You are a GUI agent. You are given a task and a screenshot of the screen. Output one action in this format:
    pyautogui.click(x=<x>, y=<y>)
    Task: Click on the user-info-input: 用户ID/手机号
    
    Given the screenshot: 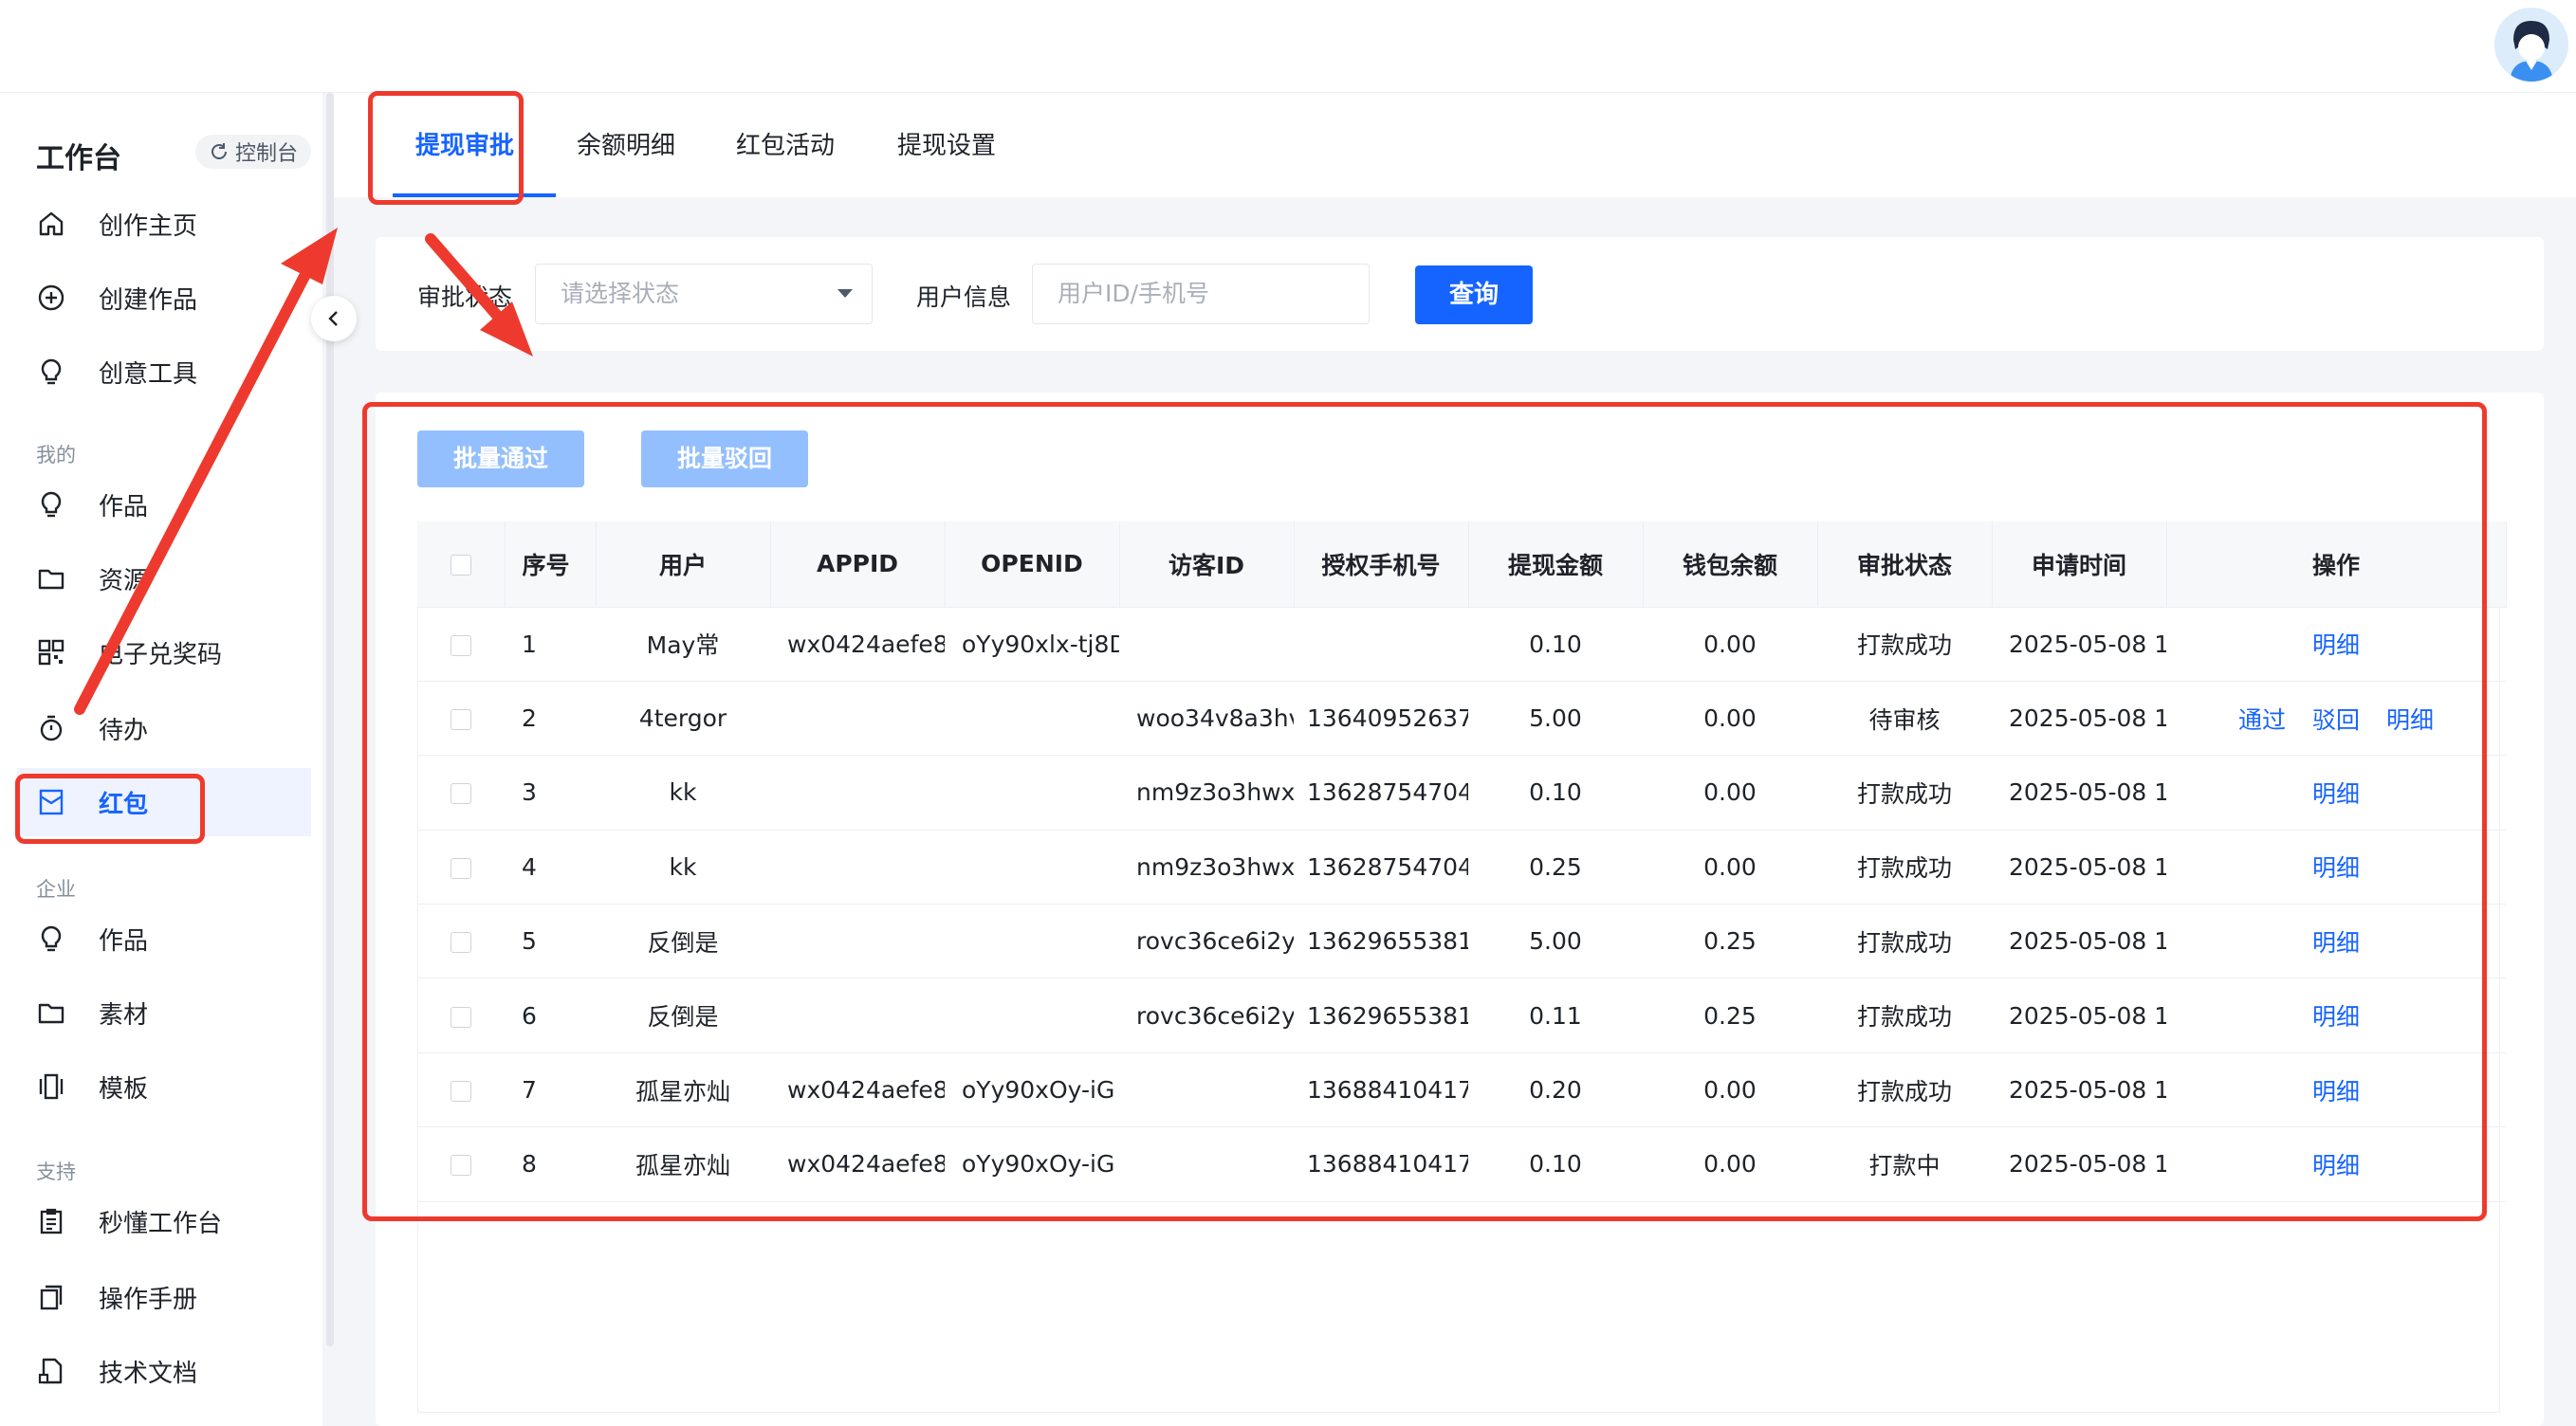 What is the action you would take?
    pyautogui.click(x=1201, y=294)
    